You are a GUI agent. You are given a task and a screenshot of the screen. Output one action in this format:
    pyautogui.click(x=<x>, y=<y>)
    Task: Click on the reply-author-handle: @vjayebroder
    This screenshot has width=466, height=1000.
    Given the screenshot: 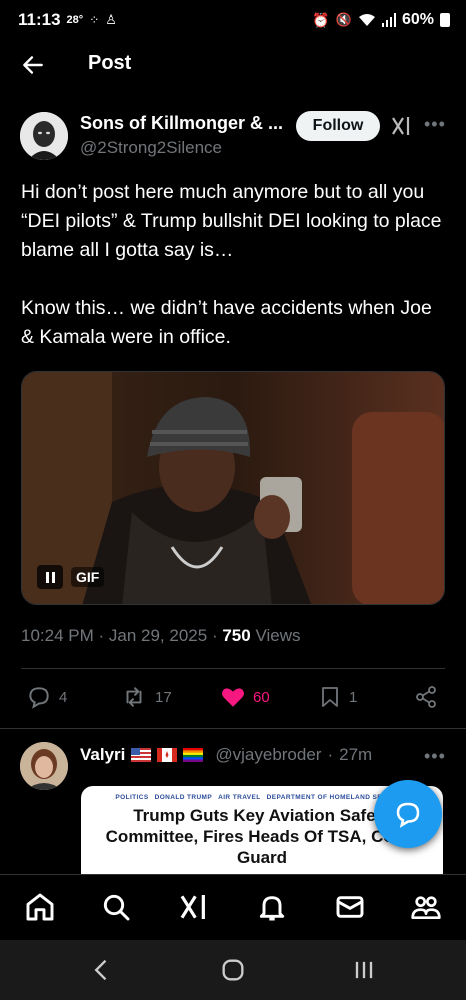 What is the action you would take?
    pyautogui.click(x=268, y=755)
    